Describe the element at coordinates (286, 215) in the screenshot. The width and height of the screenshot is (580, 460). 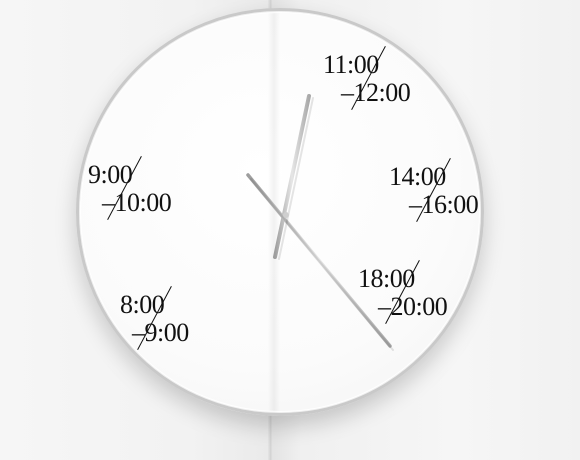
I see `clock-center-pin` at that location.